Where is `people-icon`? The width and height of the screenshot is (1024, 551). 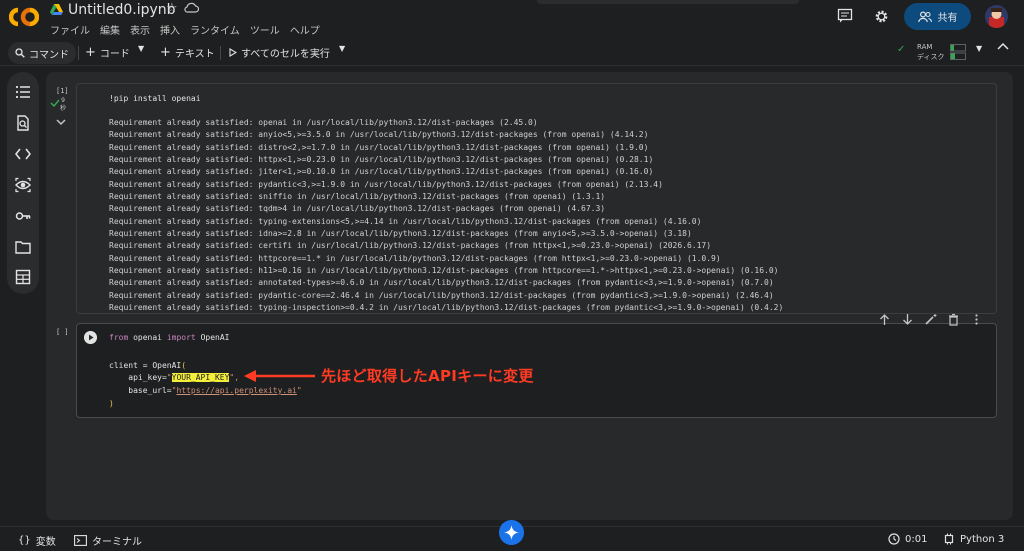 people-icon is located at coordinates (924, 16).